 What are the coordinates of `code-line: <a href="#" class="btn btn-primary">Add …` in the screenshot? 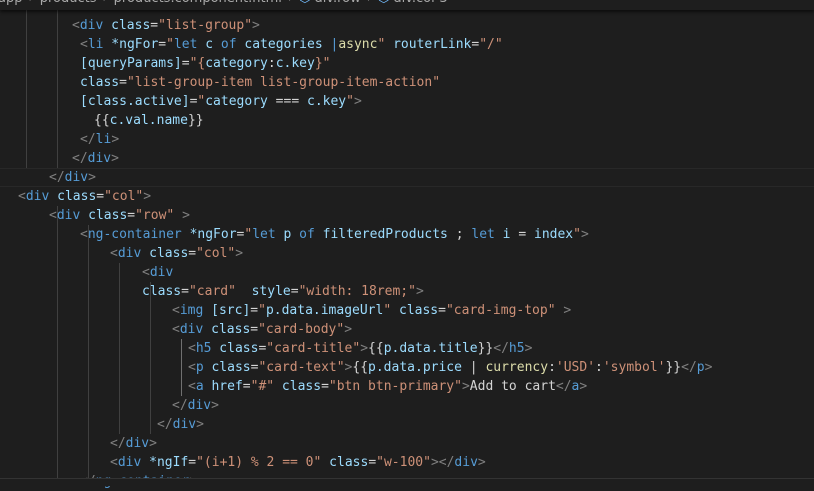 It's located at (387, 386).